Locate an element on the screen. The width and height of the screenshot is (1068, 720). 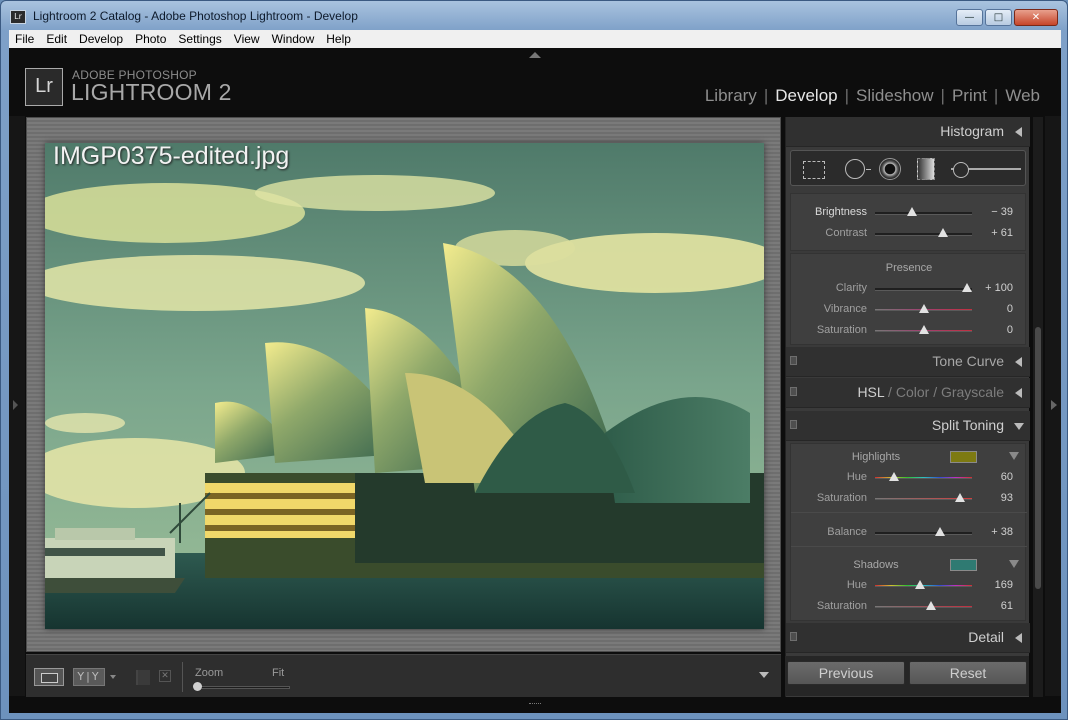
bottom-panel-toggle-icon is located at coordinates (535, 706).